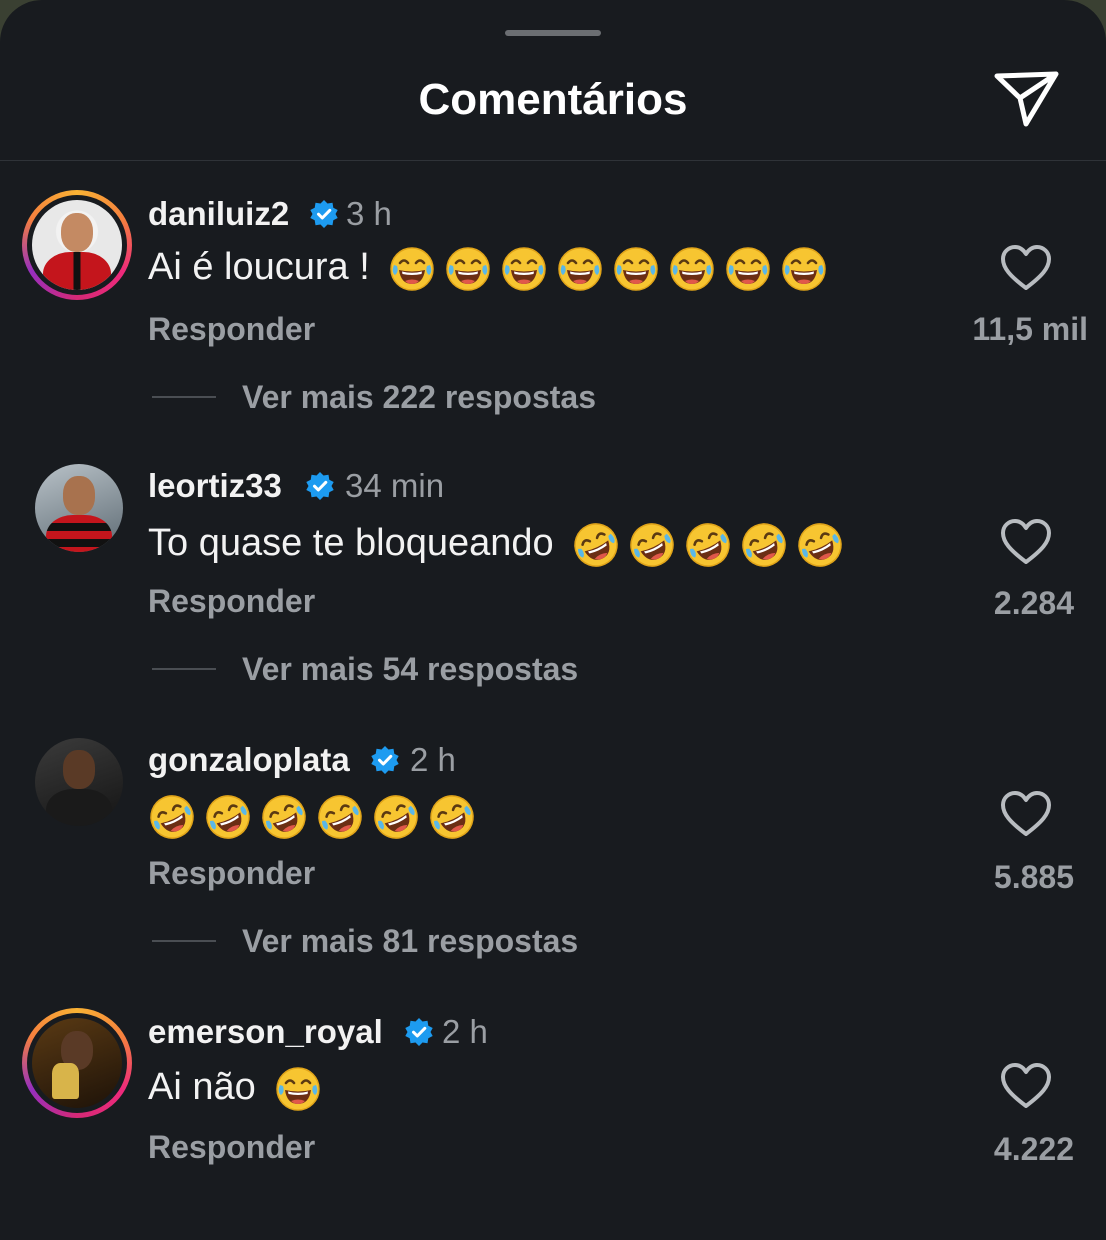  I want to click on comment-time: 3 h, so click(369, 213).